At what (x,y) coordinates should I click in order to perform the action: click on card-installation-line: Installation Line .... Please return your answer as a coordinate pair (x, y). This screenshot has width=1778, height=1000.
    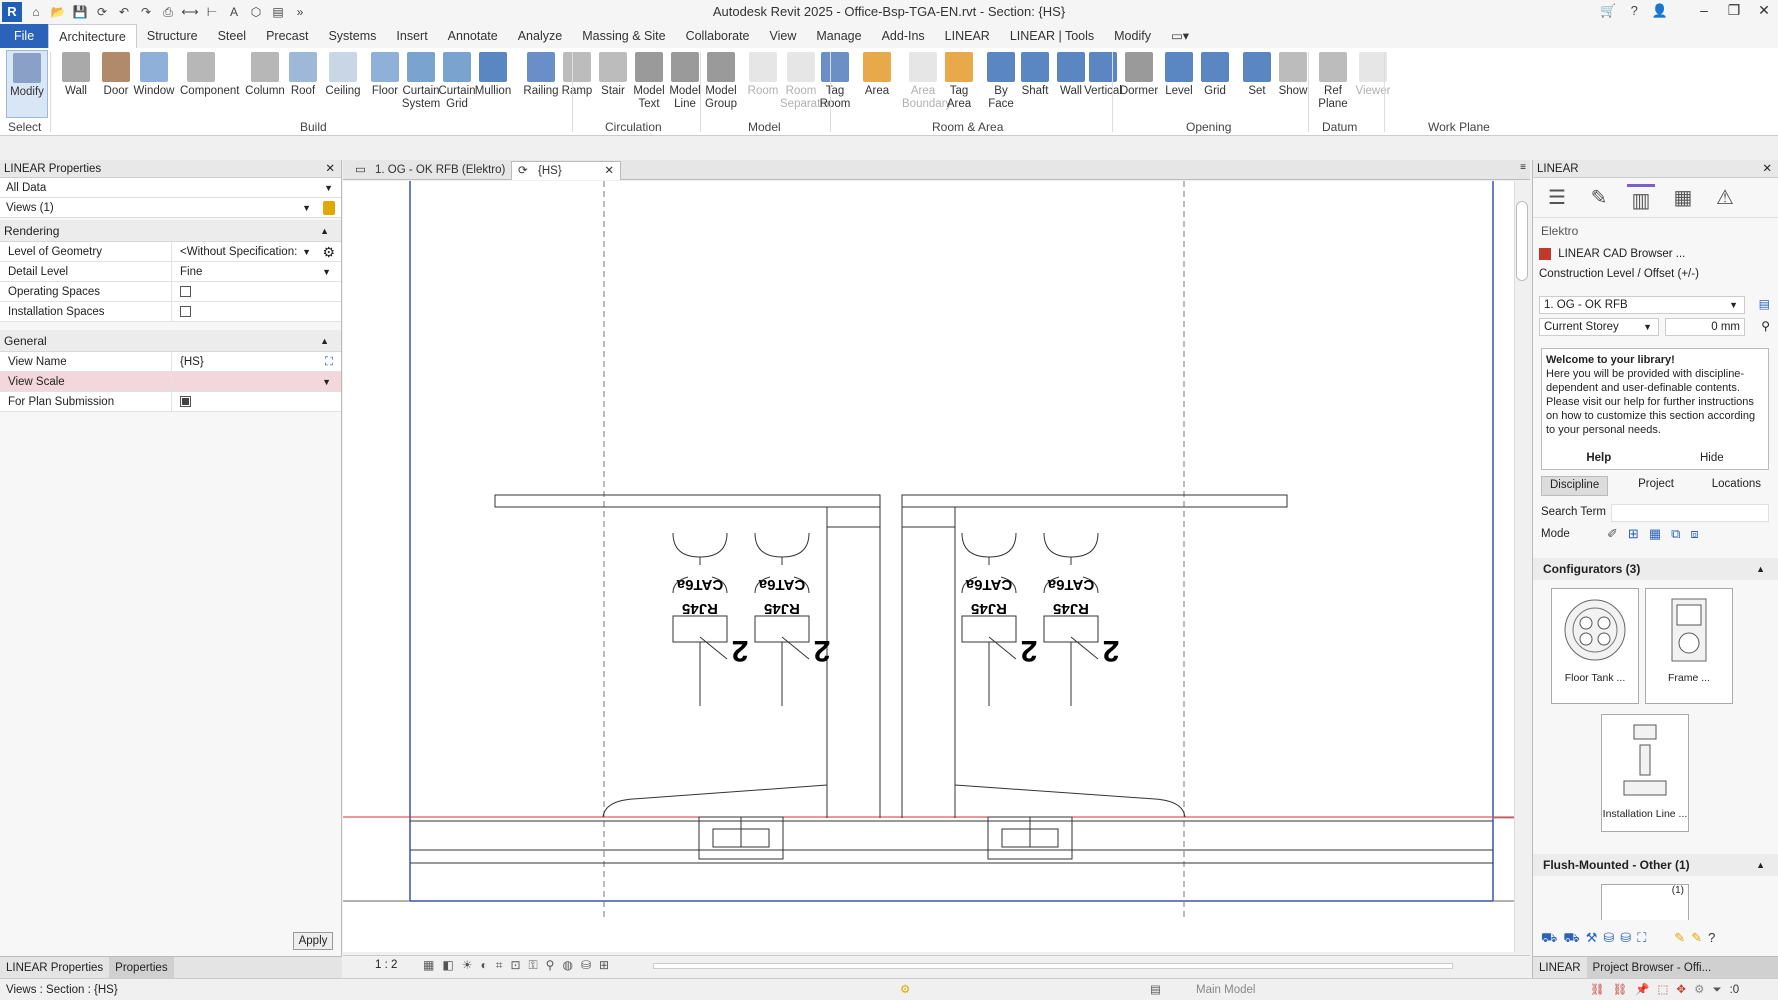
    Looking at the image, I should click on (1645, 773).